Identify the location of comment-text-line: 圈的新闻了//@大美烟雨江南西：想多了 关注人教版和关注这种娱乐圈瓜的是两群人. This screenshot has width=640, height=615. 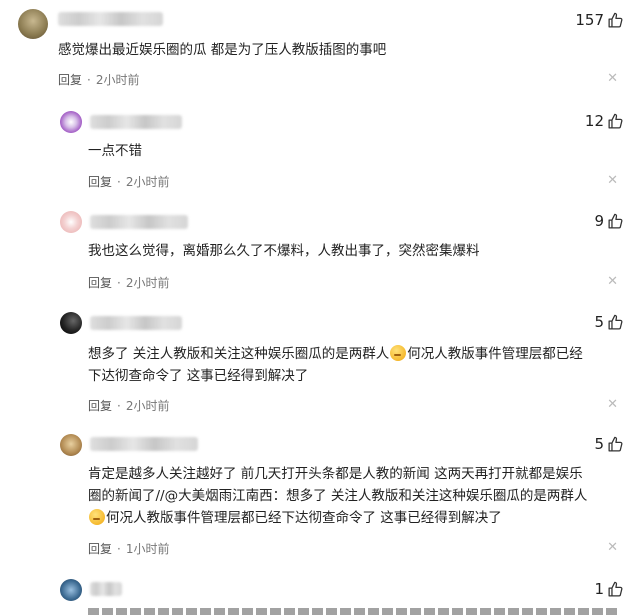
(338, 496).